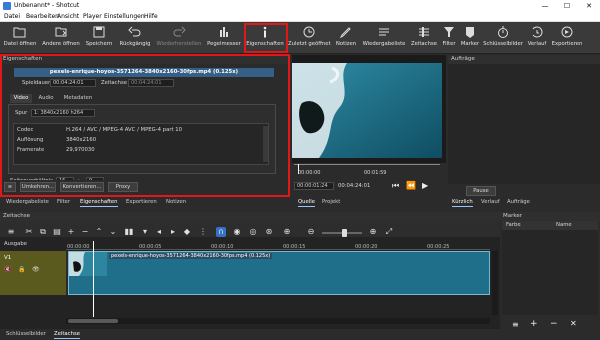 The height and width of the screenshot is (340, 600). Describe the element at coordinates (173, 232) in the screenshot. I see `marker-next-icon: ▸` at that location.